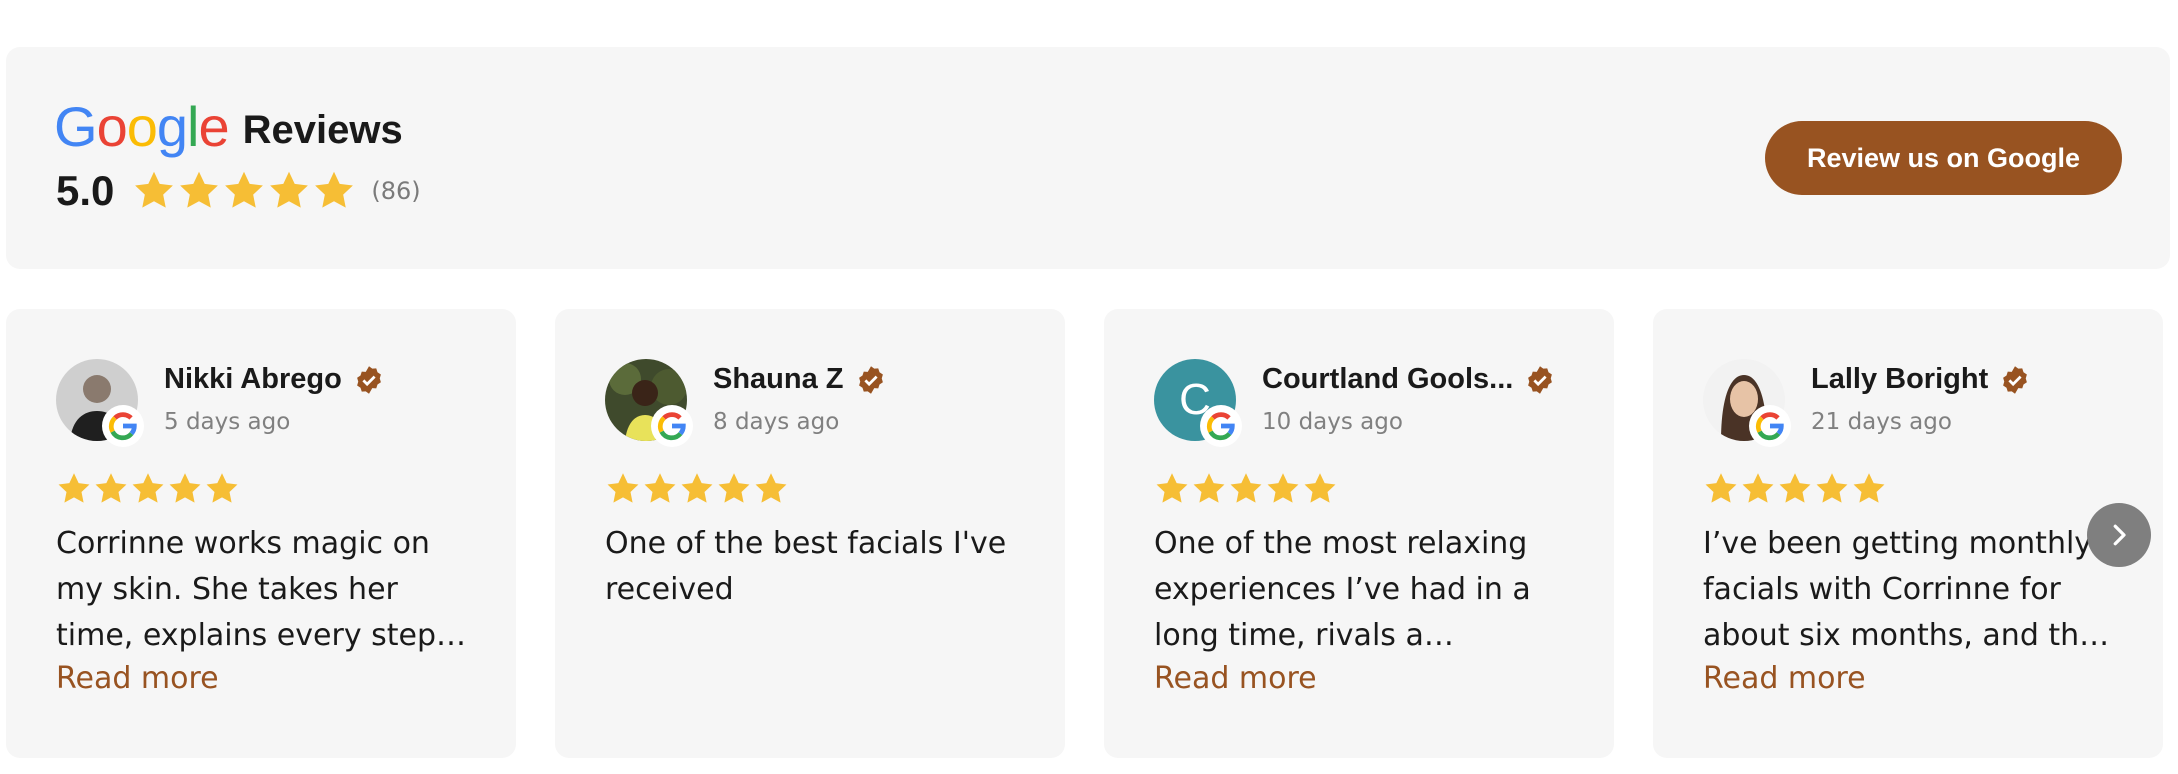 The width and height of the screenshot is (2178, 774). I want to click on chevron-right-icon, so click(2119, 535).